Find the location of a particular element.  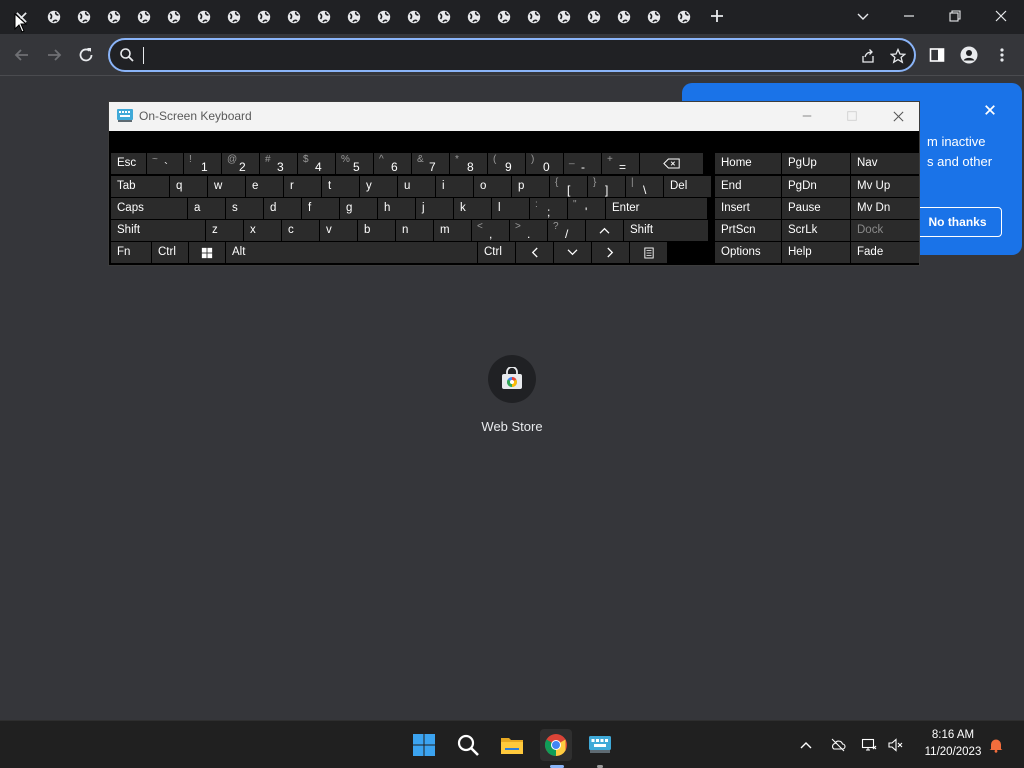

osk-key-up-arrow is located at coordinates (604, 230).